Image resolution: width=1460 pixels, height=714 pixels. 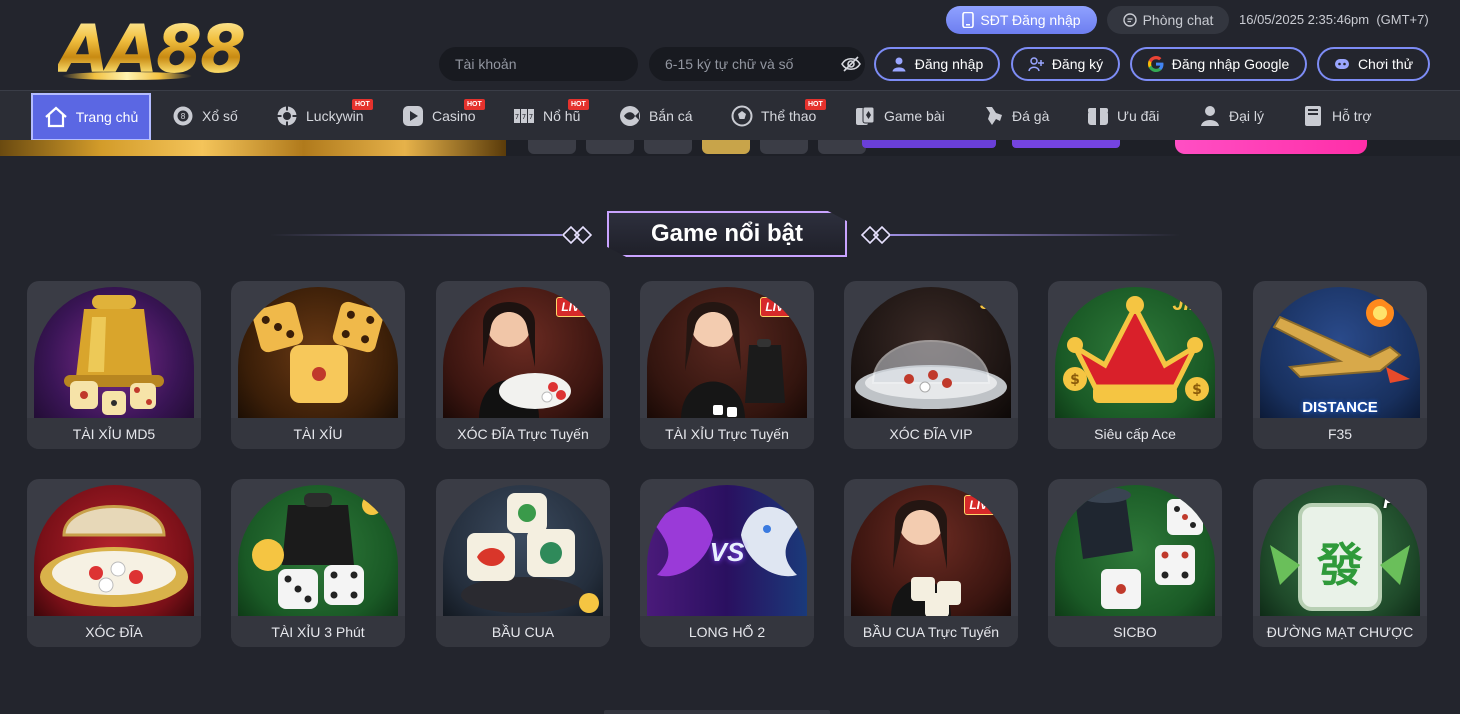 What do you see at coordinates (1340, 563) in the screenshot?
I see `game-card-mahjong-ways: 發 PG ĐƯỜNG MẠT CHƯỢC` at bounding box center [1340, 563].